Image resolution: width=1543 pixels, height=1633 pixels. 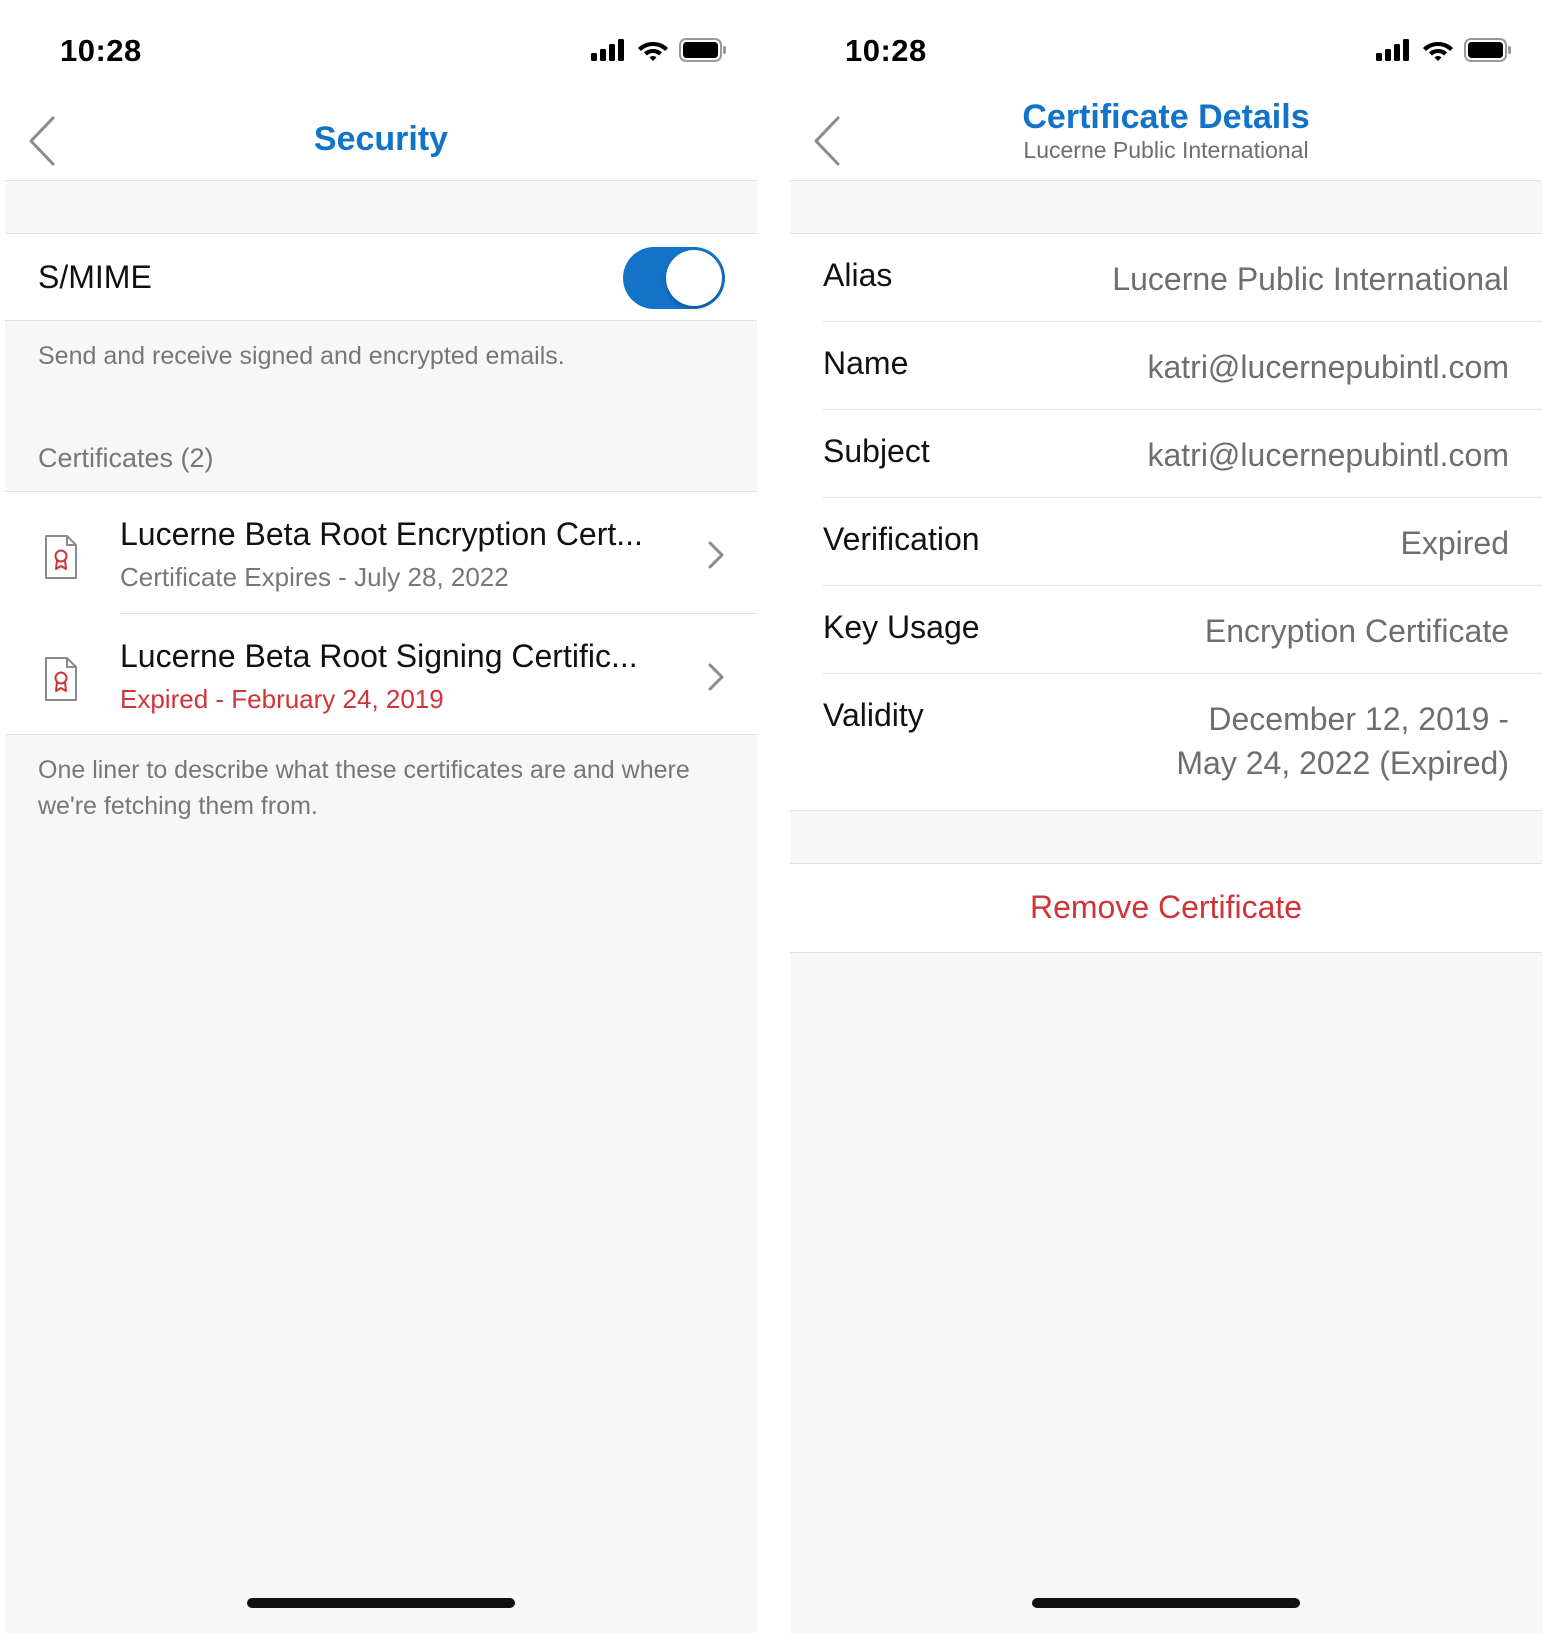 I want to click on validity-start: December 12, 2019 -, so click(x=1358, y=719).